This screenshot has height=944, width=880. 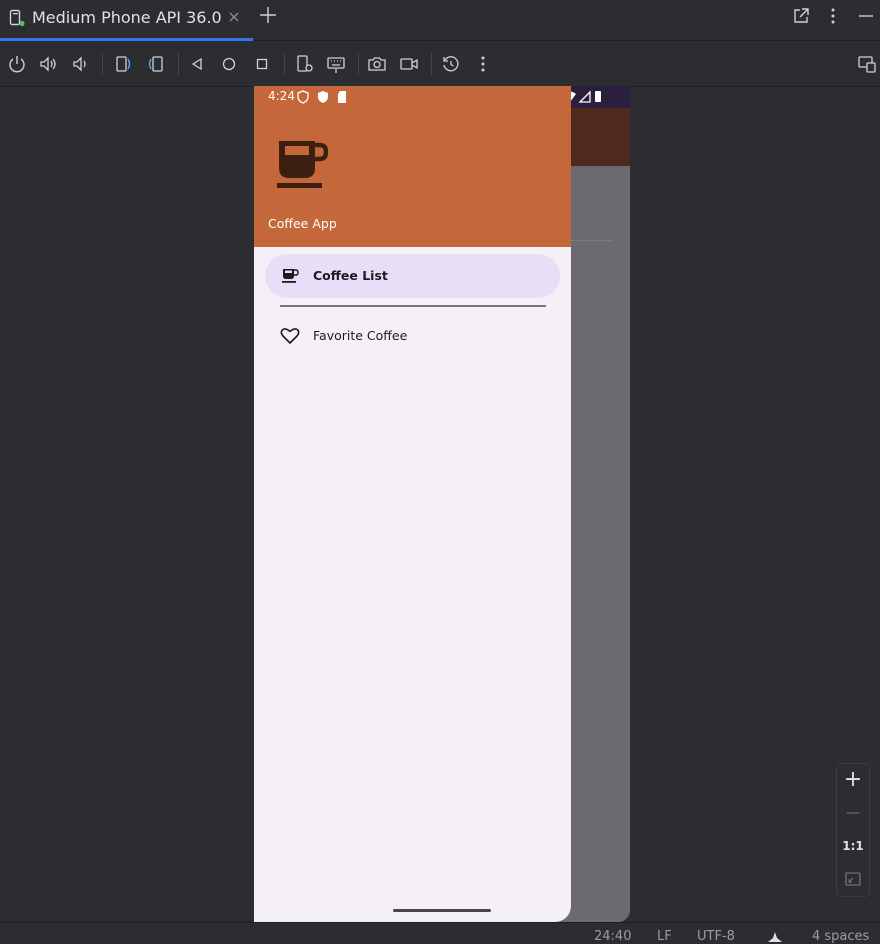 I want to click on tab-device-medium-phone: Medium Phone API 36.0, so click(x=126, y=19).